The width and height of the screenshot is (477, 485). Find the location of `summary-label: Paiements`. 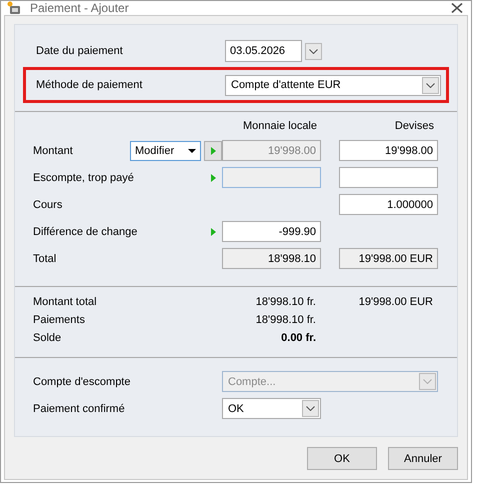

summary-label: Paiements is located at coordinates (59, 320).